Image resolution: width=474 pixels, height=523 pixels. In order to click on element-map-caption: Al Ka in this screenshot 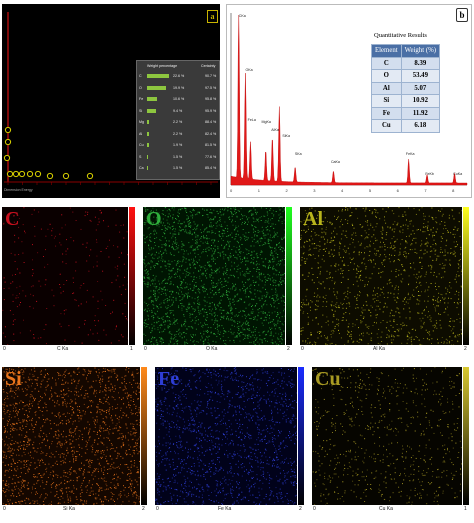, I will do `click(379, 349)`.